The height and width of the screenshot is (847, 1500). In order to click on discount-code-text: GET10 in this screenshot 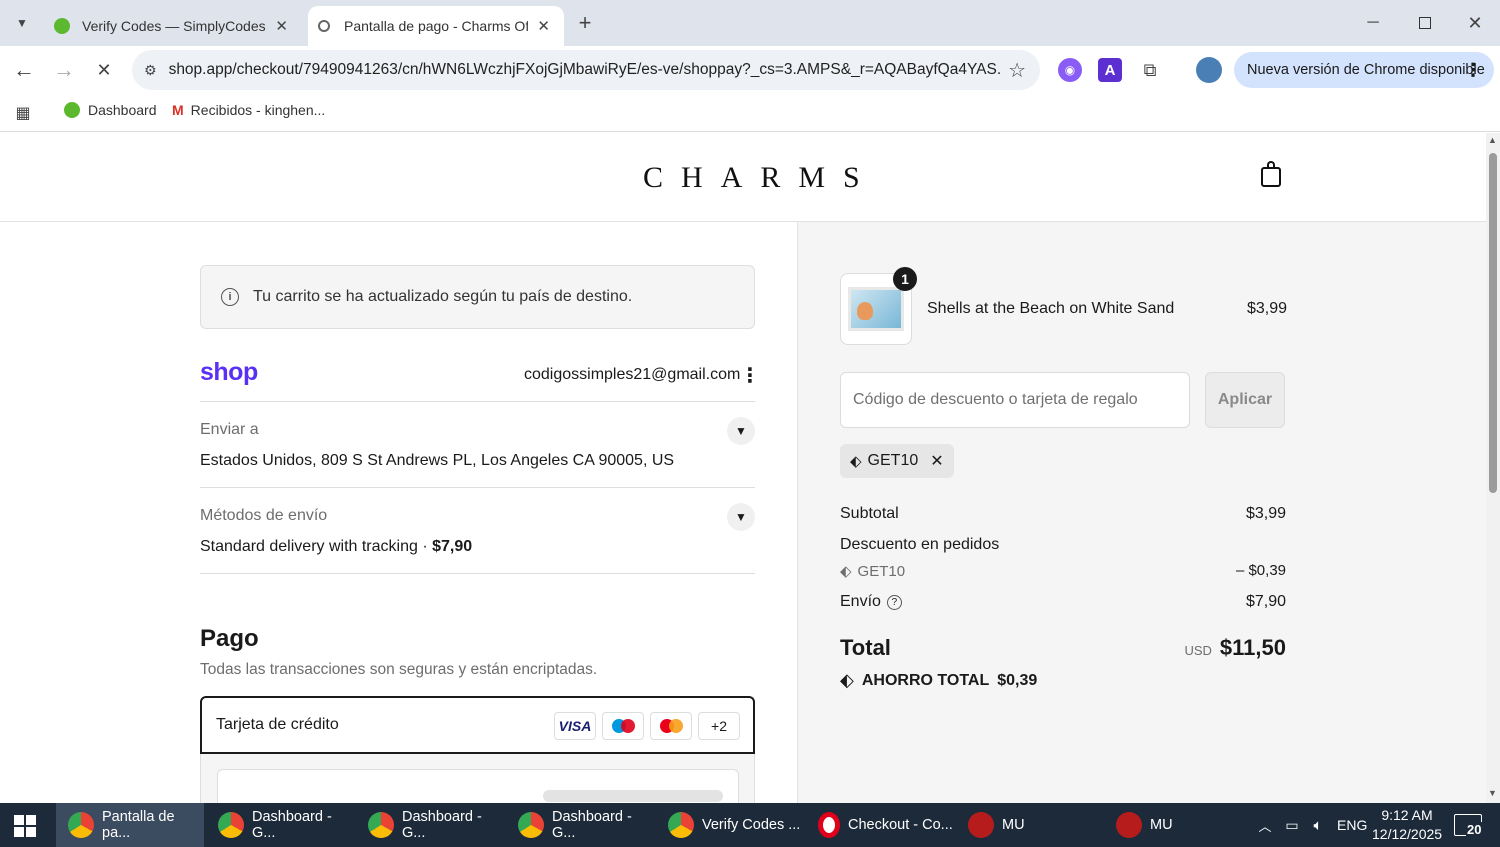, I will do `click(881, 571)`.